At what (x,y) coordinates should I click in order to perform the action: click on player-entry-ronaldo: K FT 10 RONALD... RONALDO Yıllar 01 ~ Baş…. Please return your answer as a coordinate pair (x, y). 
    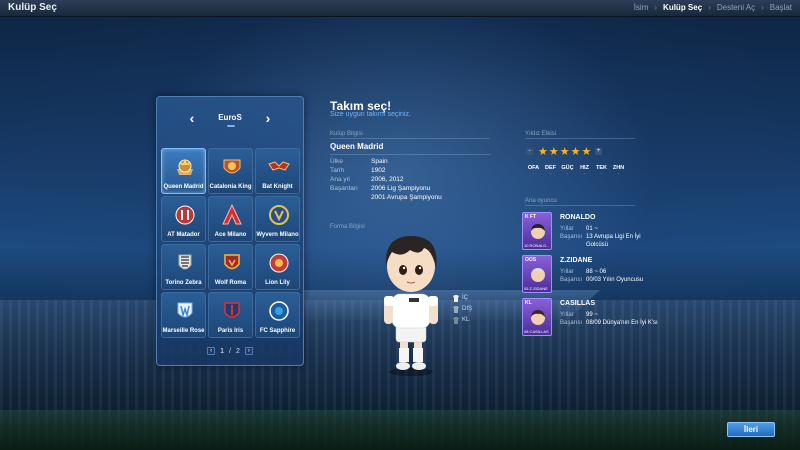
    Looking at the image, I should click on (581, 231).